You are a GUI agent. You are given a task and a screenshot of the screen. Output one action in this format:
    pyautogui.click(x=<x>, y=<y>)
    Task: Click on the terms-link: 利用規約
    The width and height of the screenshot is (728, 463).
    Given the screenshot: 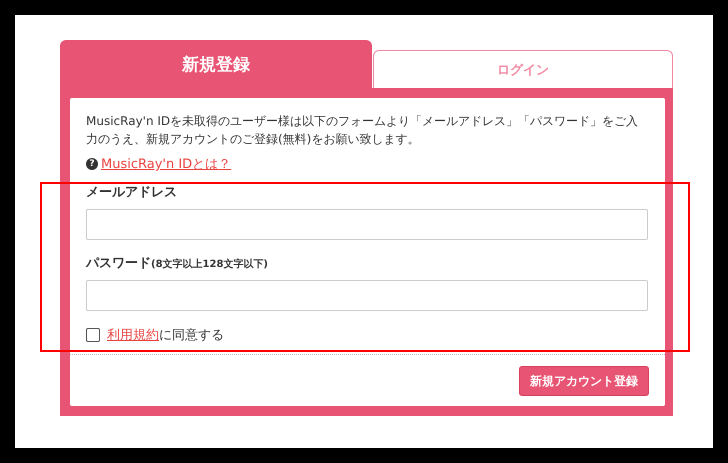 What is the action you would take?
    pyautogui.click(x=133, y=335)
    